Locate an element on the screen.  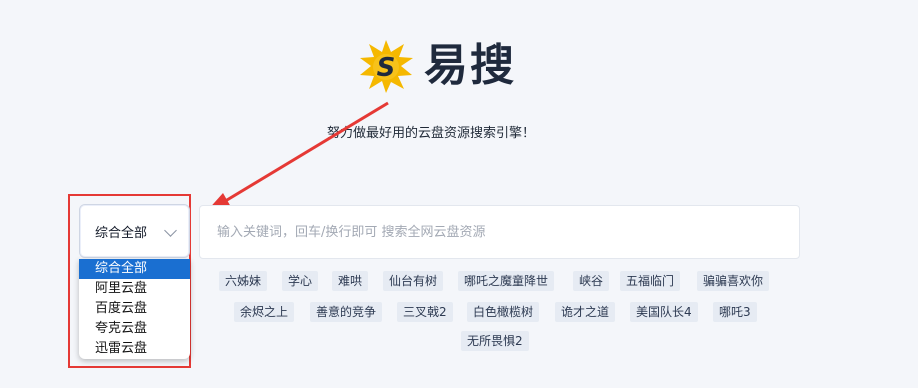
dropdown-option-all: 综合全部 is located at coordinates (134, 269).